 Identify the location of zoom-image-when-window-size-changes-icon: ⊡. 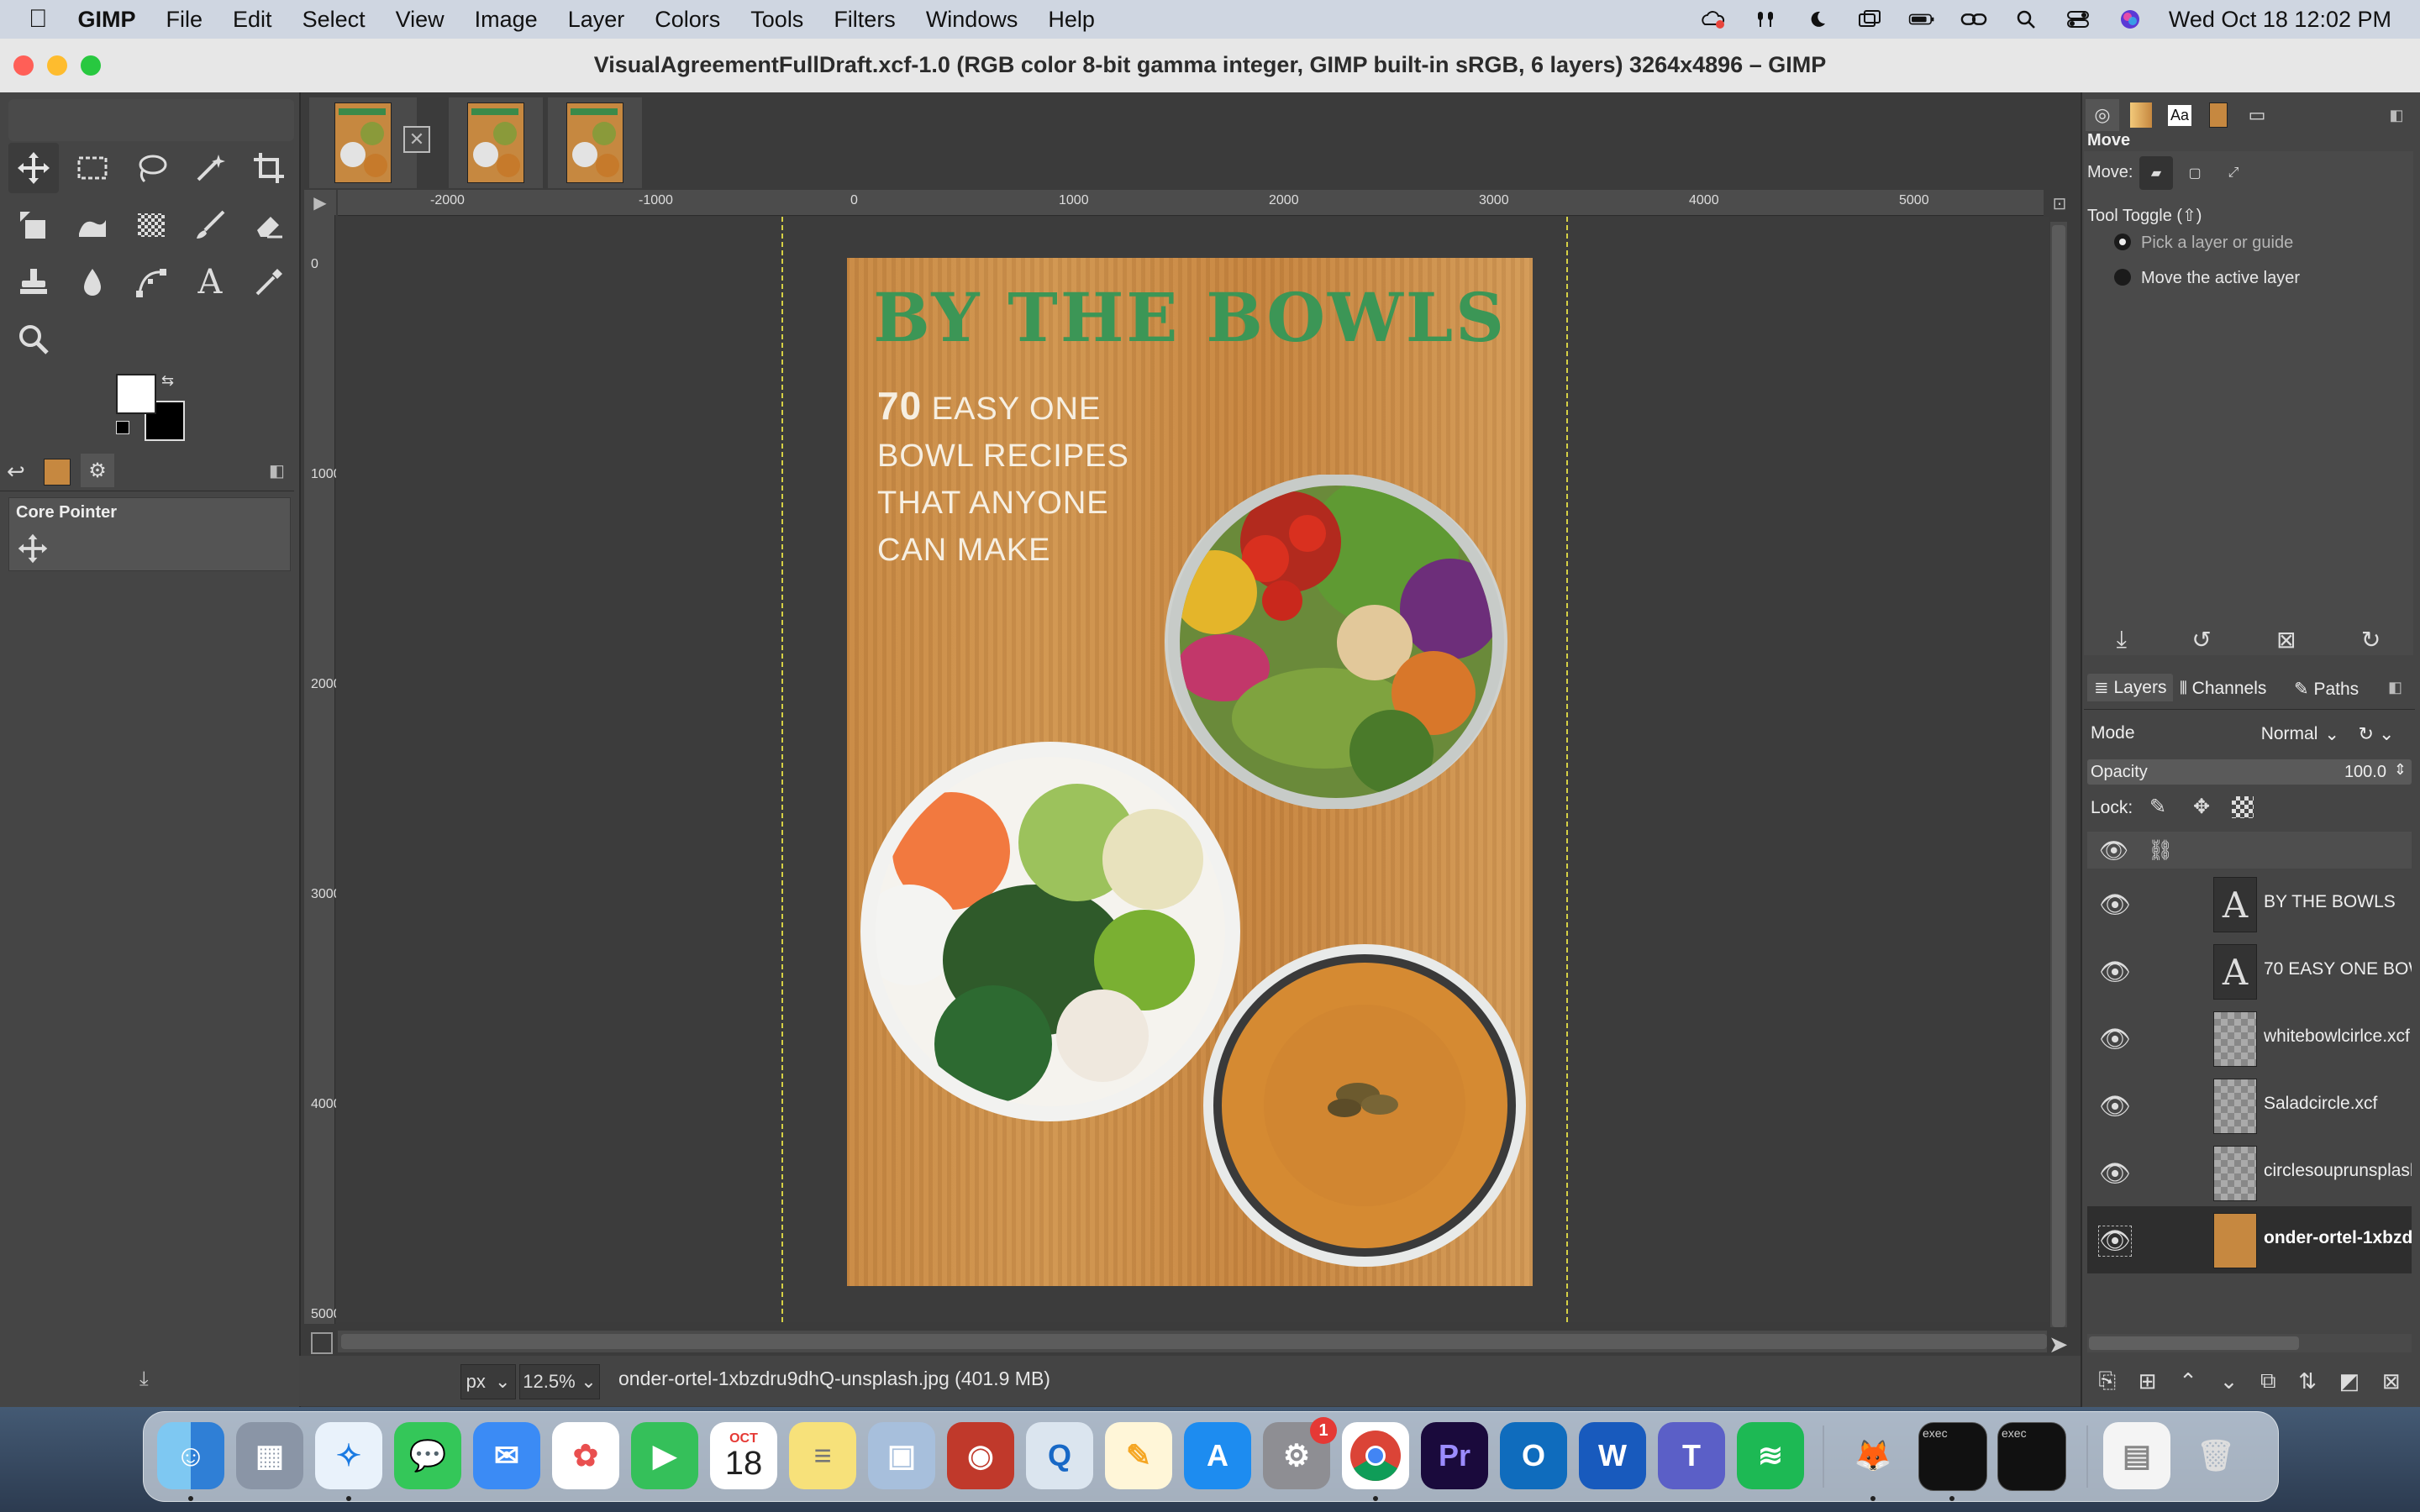
(2059, 203).